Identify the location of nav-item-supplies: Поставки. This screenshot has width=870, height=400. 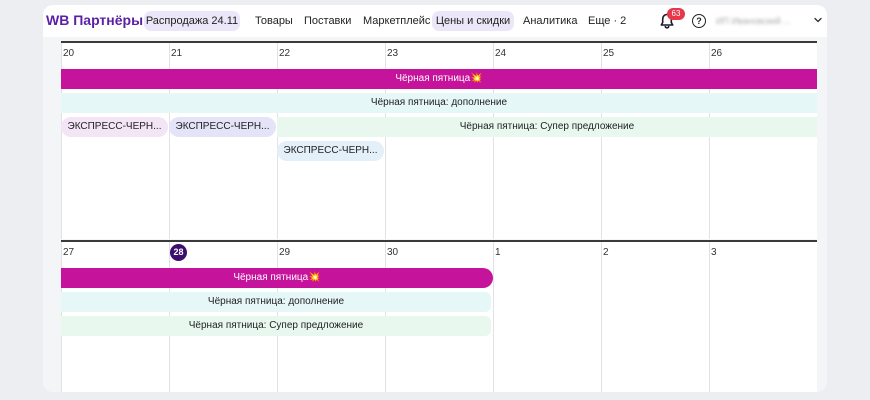
(327, 21).